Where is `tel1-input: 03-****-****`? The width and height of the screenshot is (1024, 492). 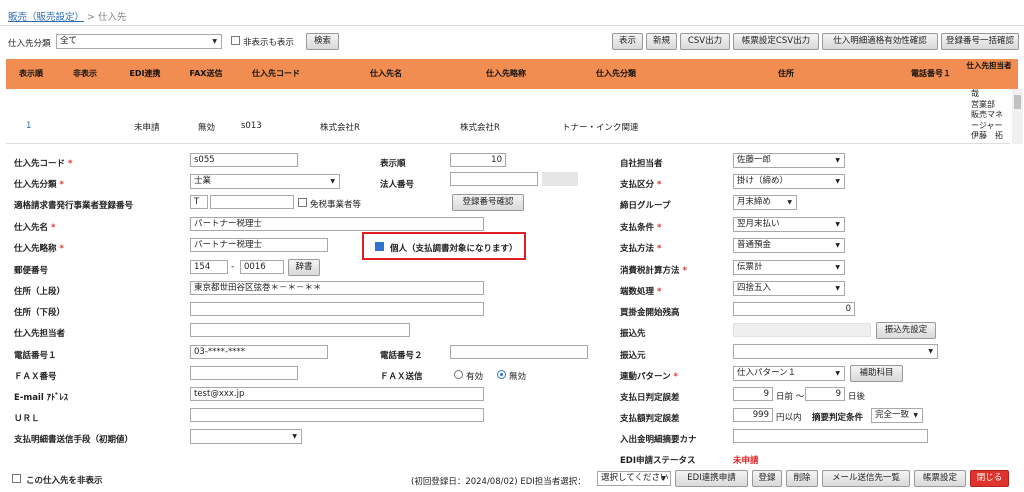 tel1-input: 03-****-**** is located at coordinates (259, 352).